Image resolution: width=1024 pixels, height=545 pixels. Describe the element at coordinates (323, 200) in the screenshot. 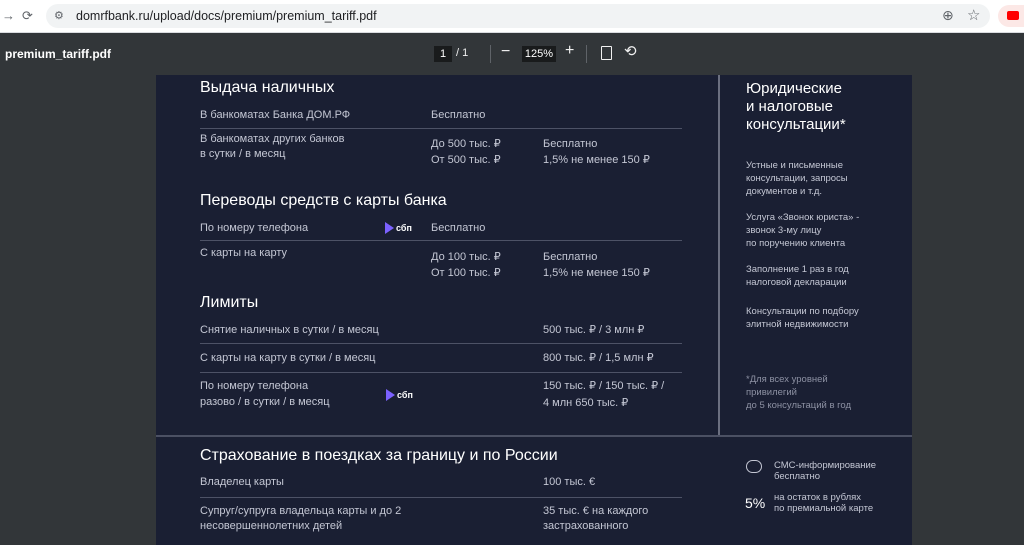

I see `transfers-heading: Переводы средств с карты банка` at that location.